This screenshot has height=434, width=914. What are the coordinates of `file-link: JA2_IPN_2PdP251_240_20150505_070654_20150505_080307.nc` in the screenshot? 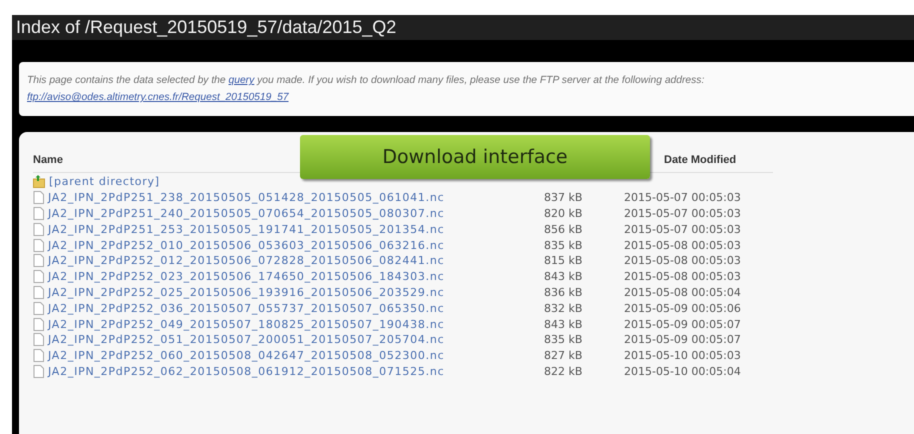 It's located at (238, 213).